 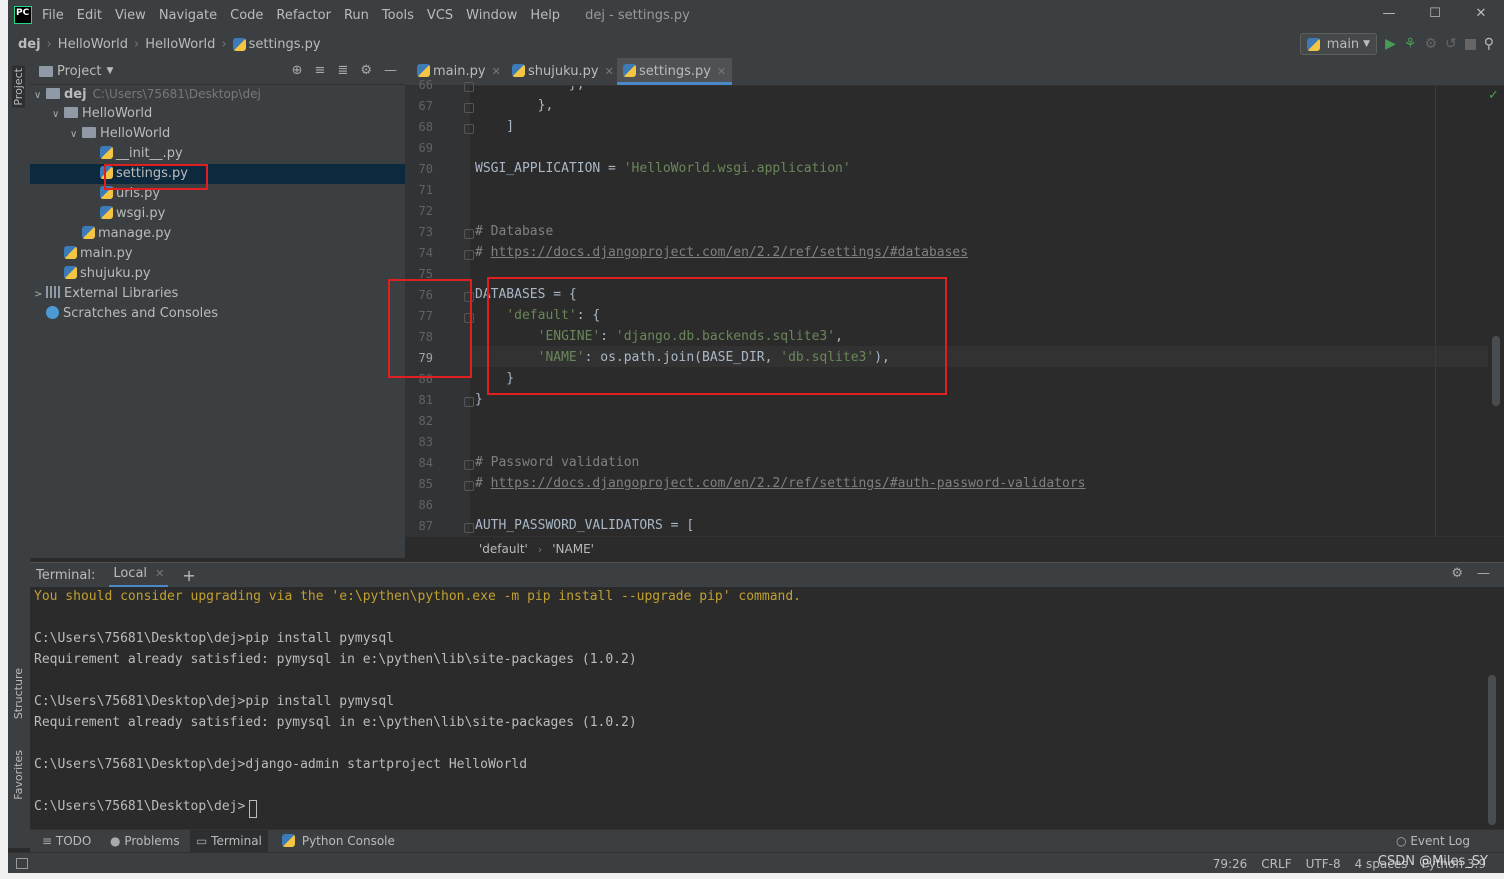 What do you see at coordinates (139, 575) in the screenshot?
I see `terminal-tab-local: Local ✕` at bounding box center [139, 575].